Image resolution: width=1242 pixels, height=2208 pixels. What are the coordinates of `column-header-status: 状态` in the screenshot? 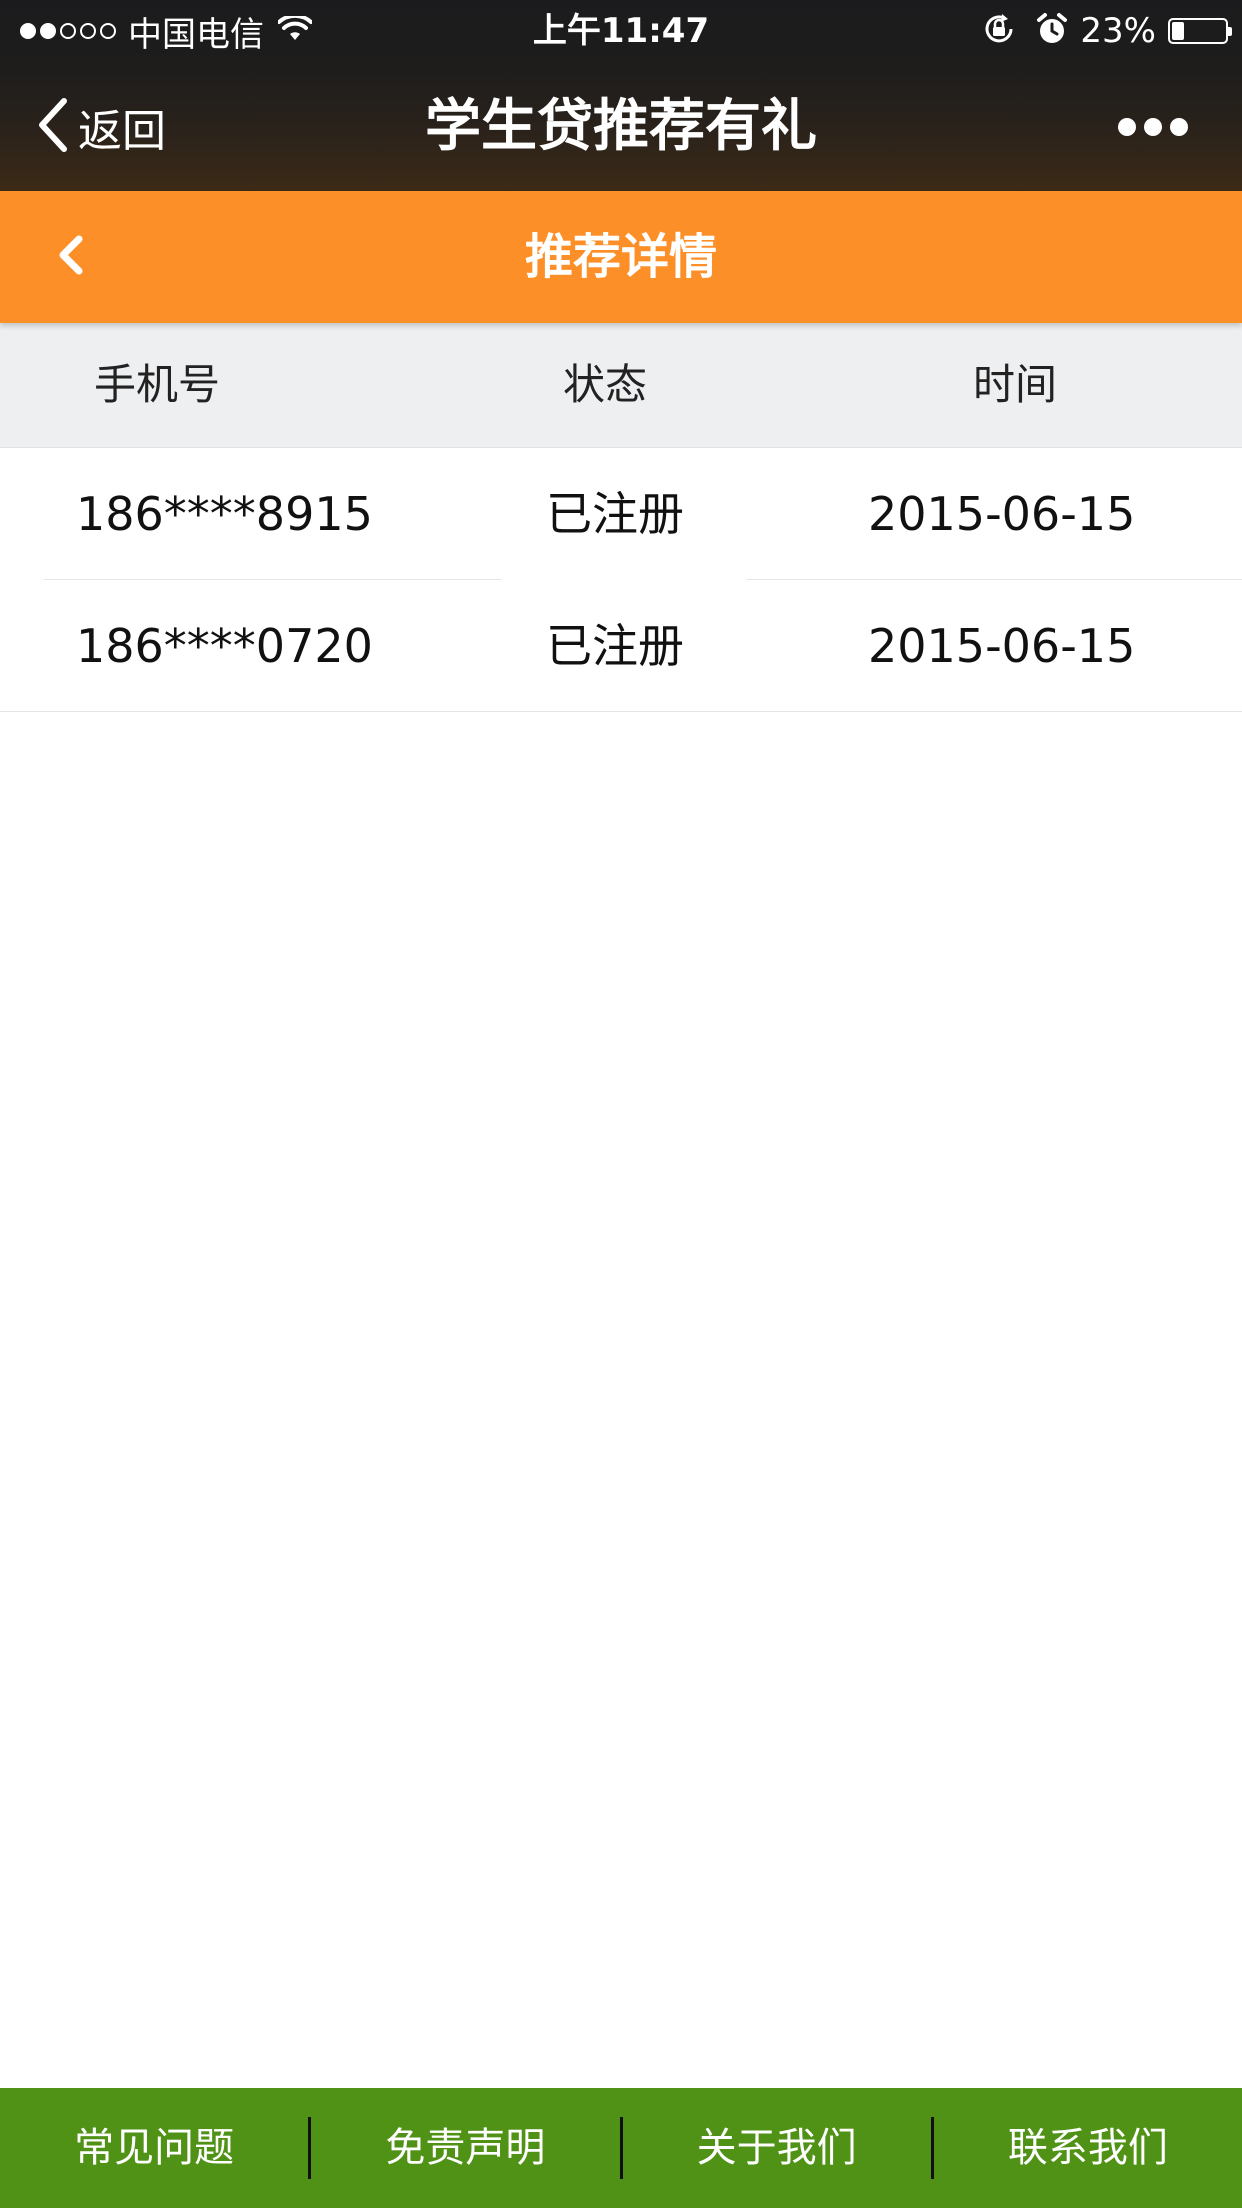 It's located at (604, 384).